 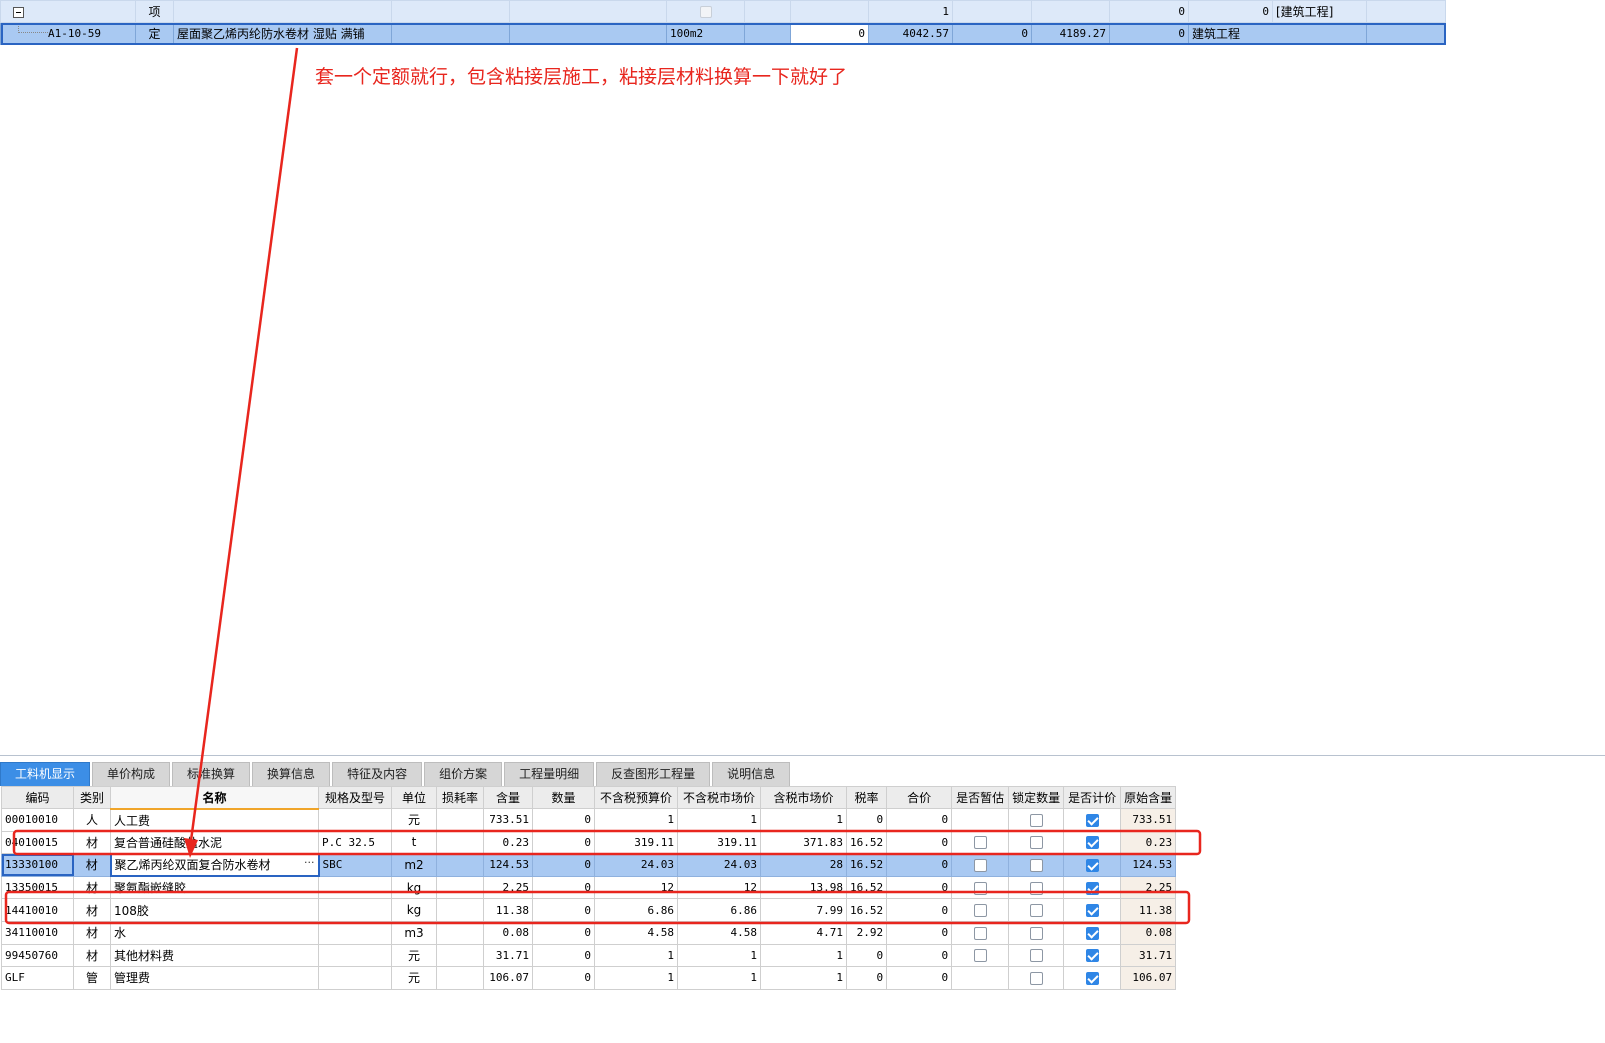 What do you see at coordinates (414, 797) in the screenshot?
I see `col-unit: 单位` at bounding box center [414, 797].